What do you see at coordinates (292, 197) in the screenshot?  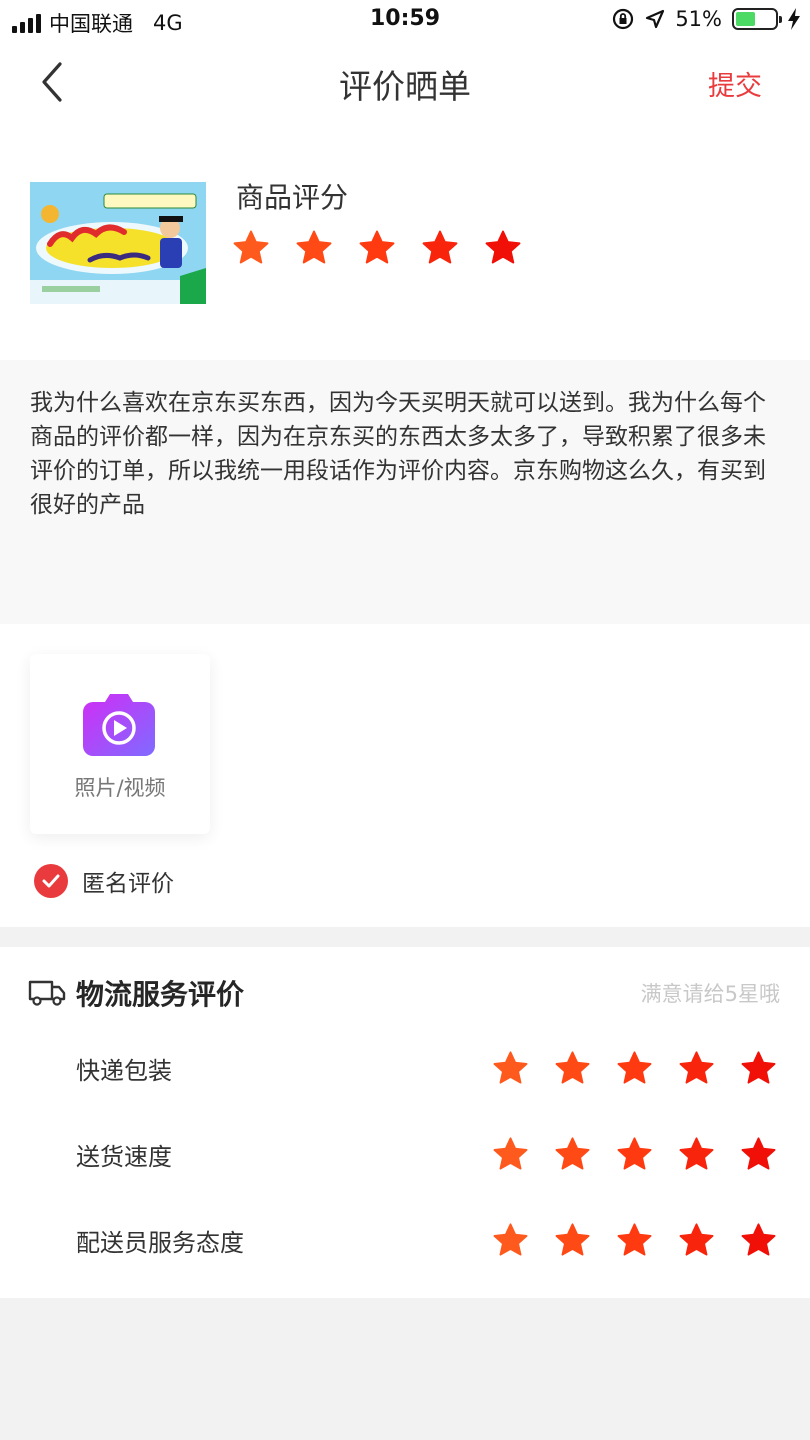 I see `product-rating-label: 商品评分` at bounding box center [292, 197].